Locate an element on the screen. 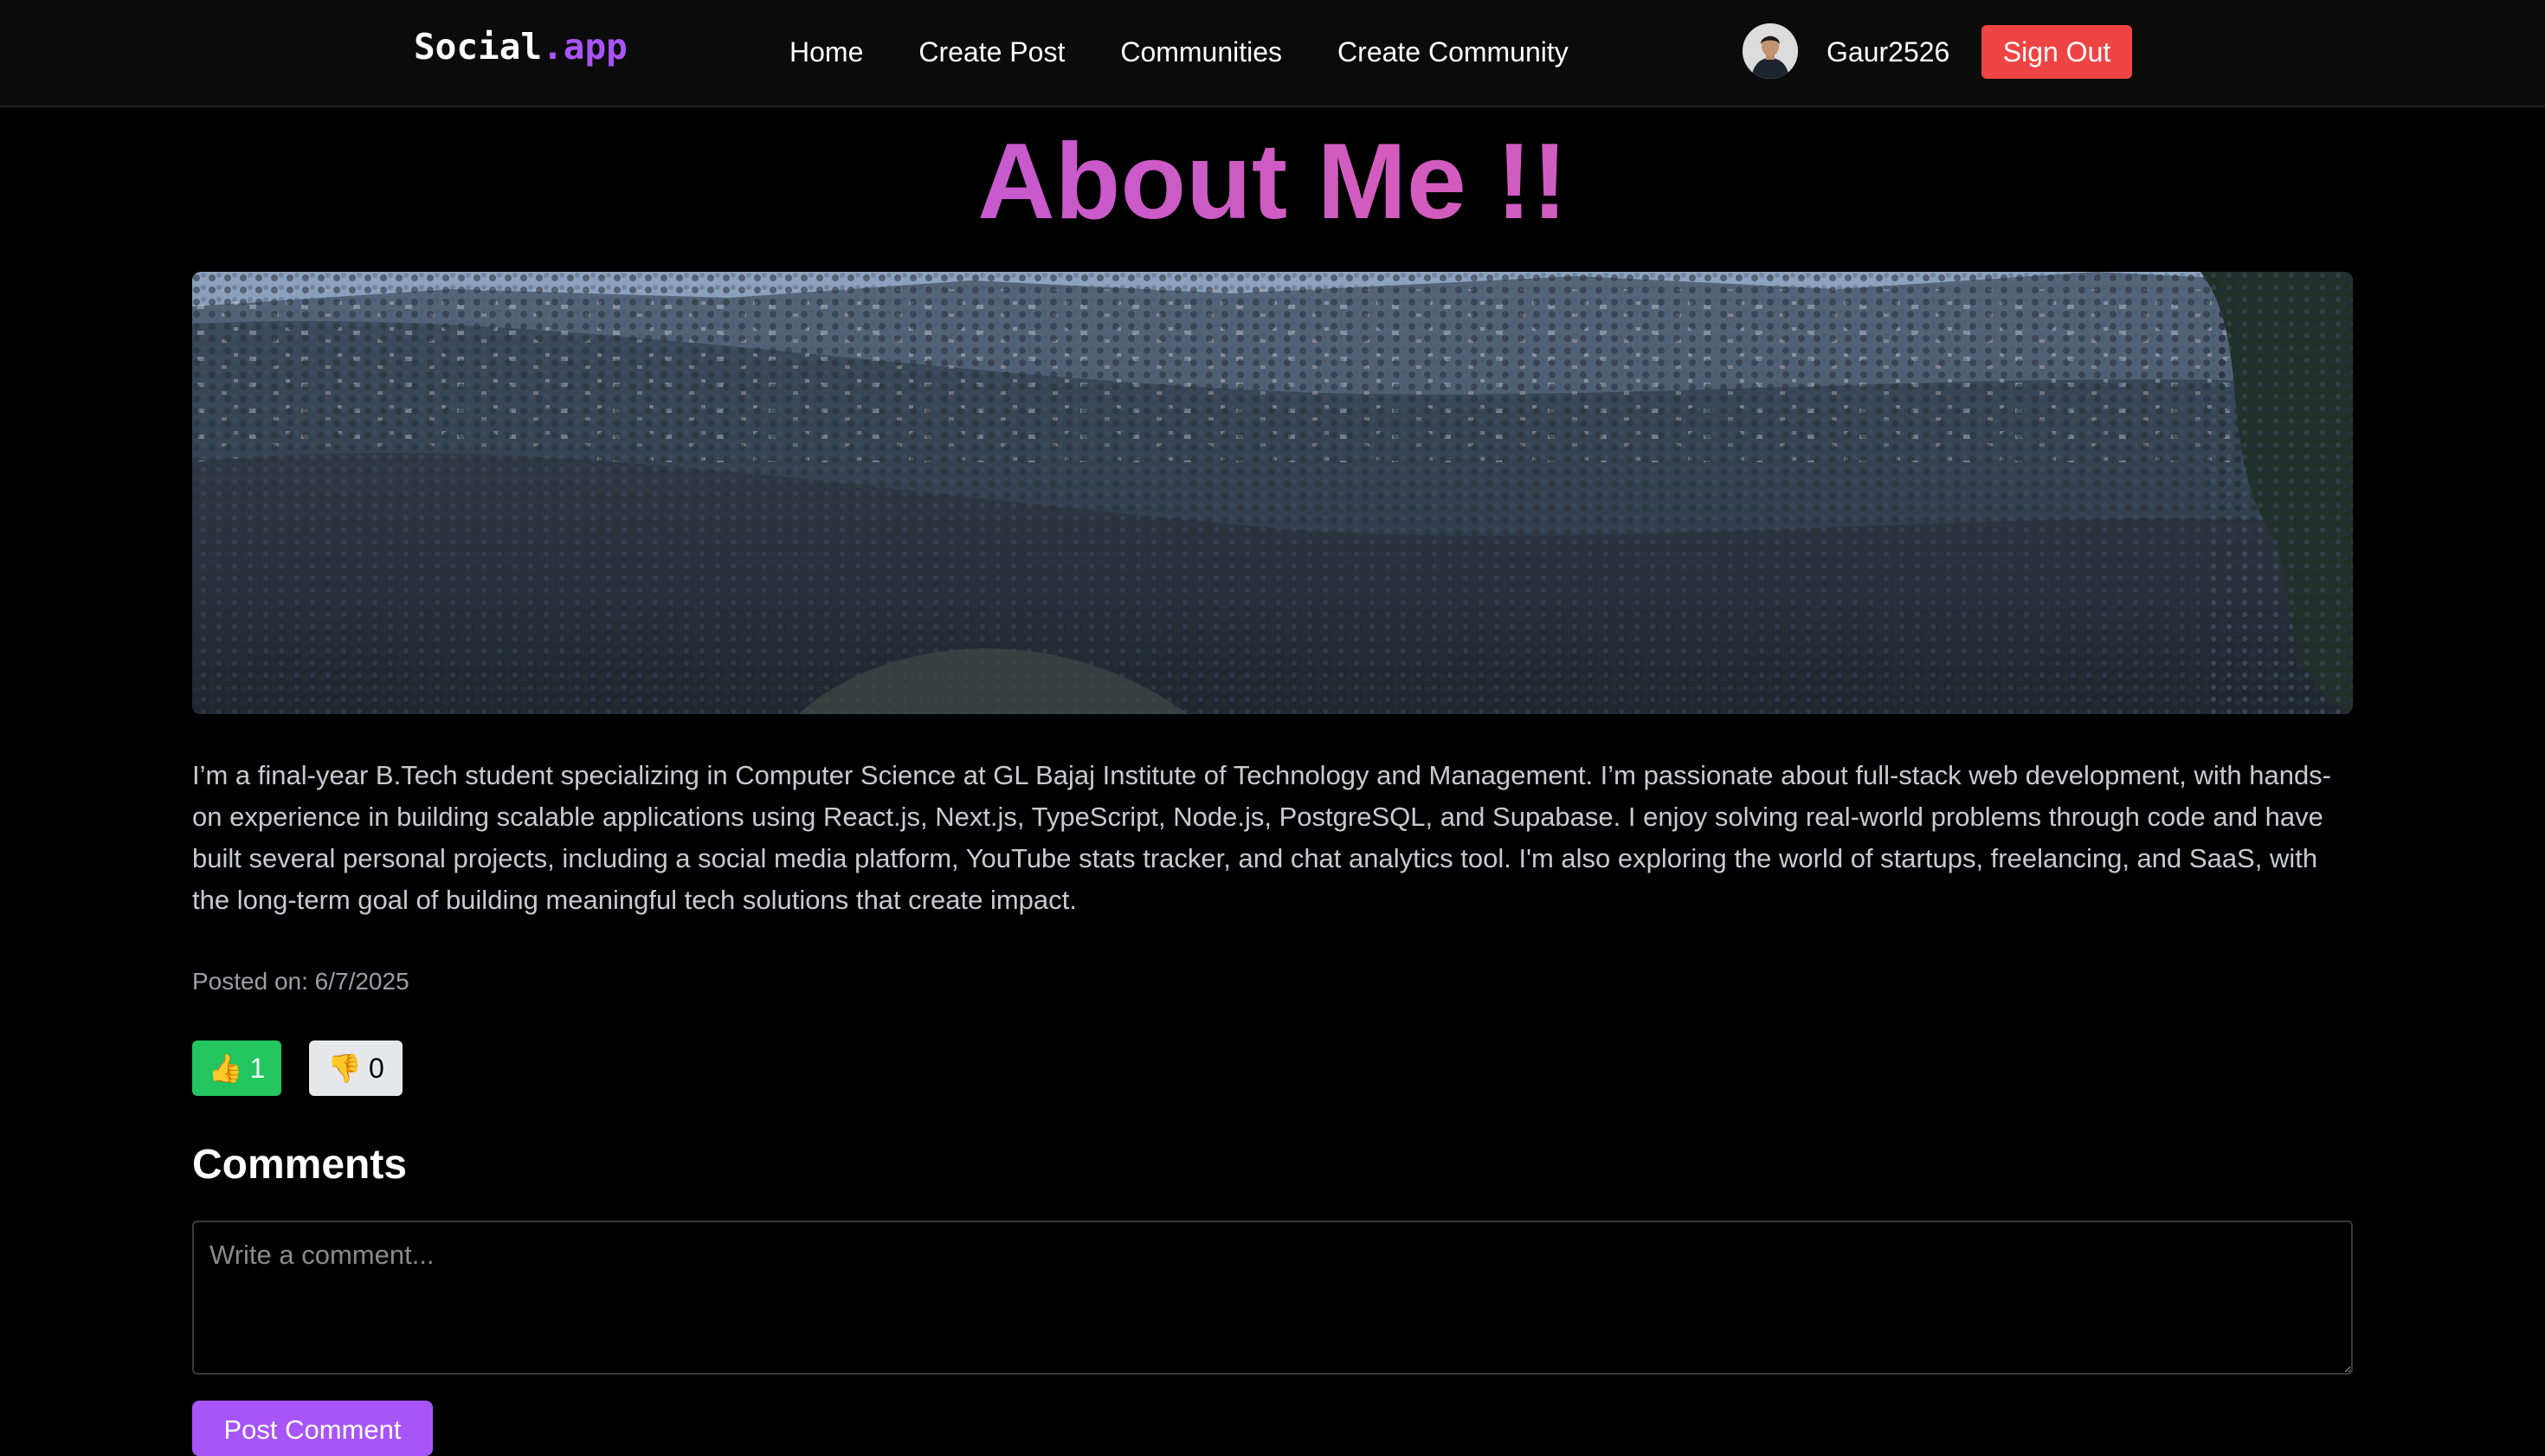 The height and width of the screenshot is (1456, 2545). nav-link-communities: Communities is located at coordinates (1201, 52).